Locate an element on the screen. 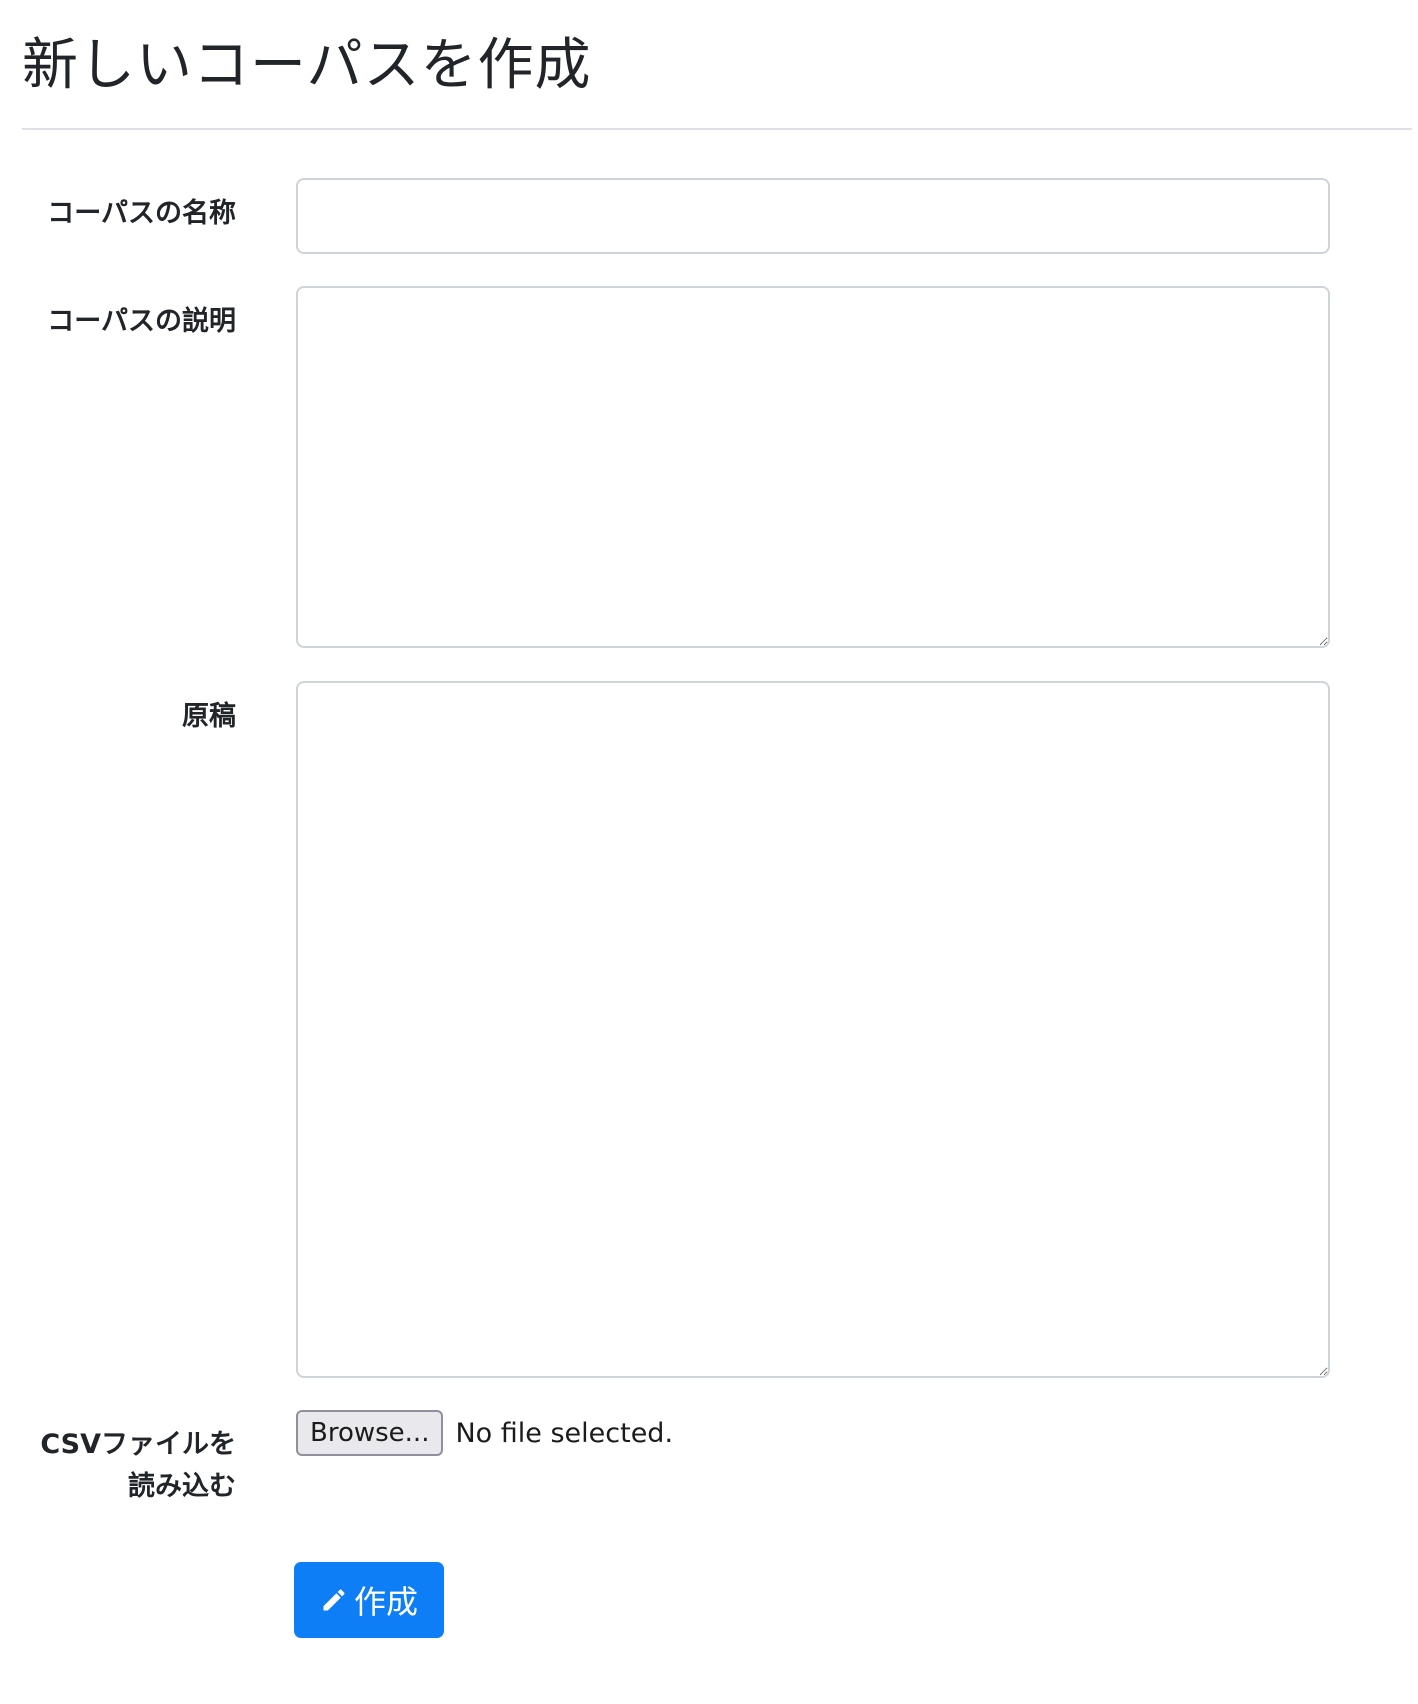 This screenshot has width=1418, height=1704. corpus-description-label: コーパスの説明 is located at coordinates (141, 321).